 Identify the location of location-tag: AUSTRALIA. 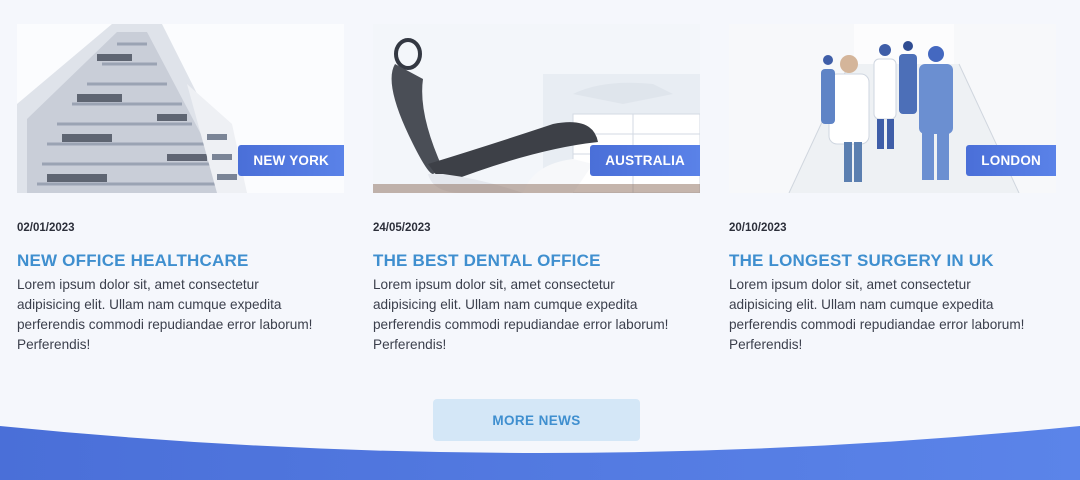
(645, 160).